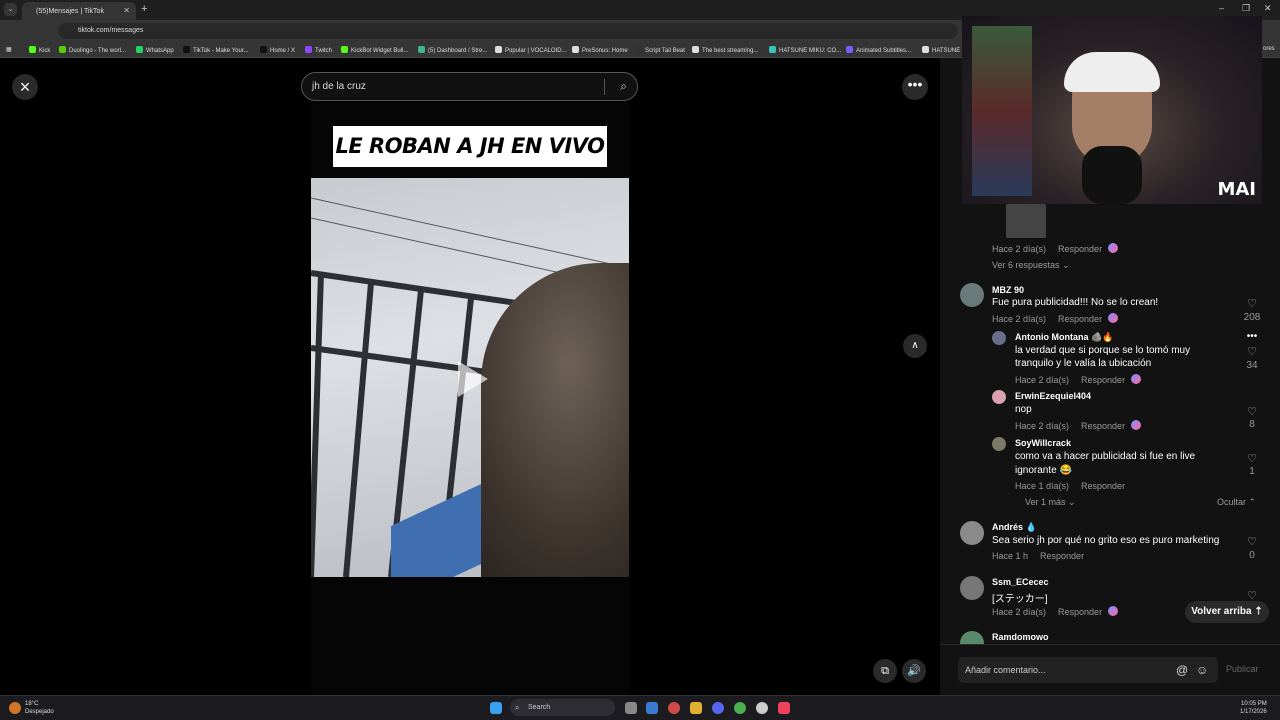 The height and width of the screenshot is (720, 1280). Describe the element at coordinates (473, 379) in the screenshot. I see `play-icon` at that location.